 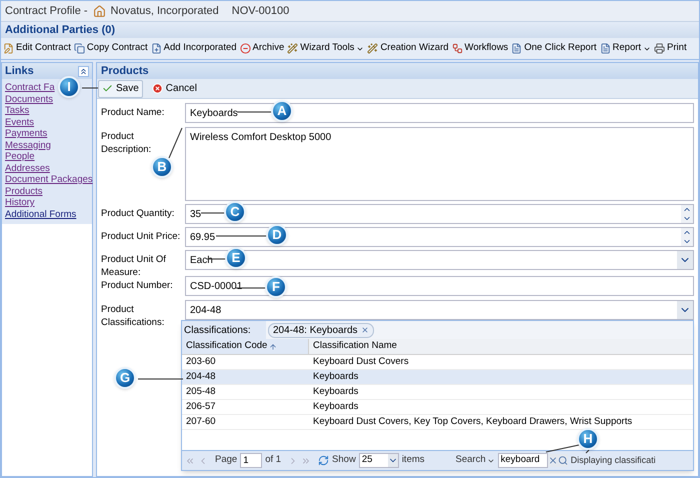 I want to click on classification-tag: 204-48: Keyboards, so click(x=321, y=330).